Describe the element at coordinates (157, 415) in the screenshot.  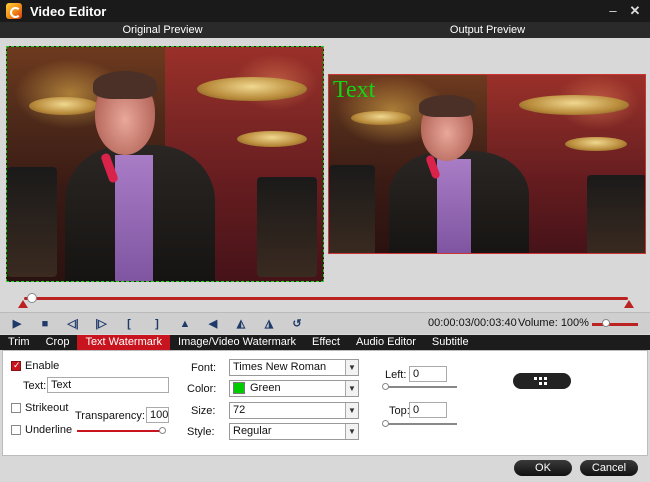
I see `transparency-input: 100` at that location.